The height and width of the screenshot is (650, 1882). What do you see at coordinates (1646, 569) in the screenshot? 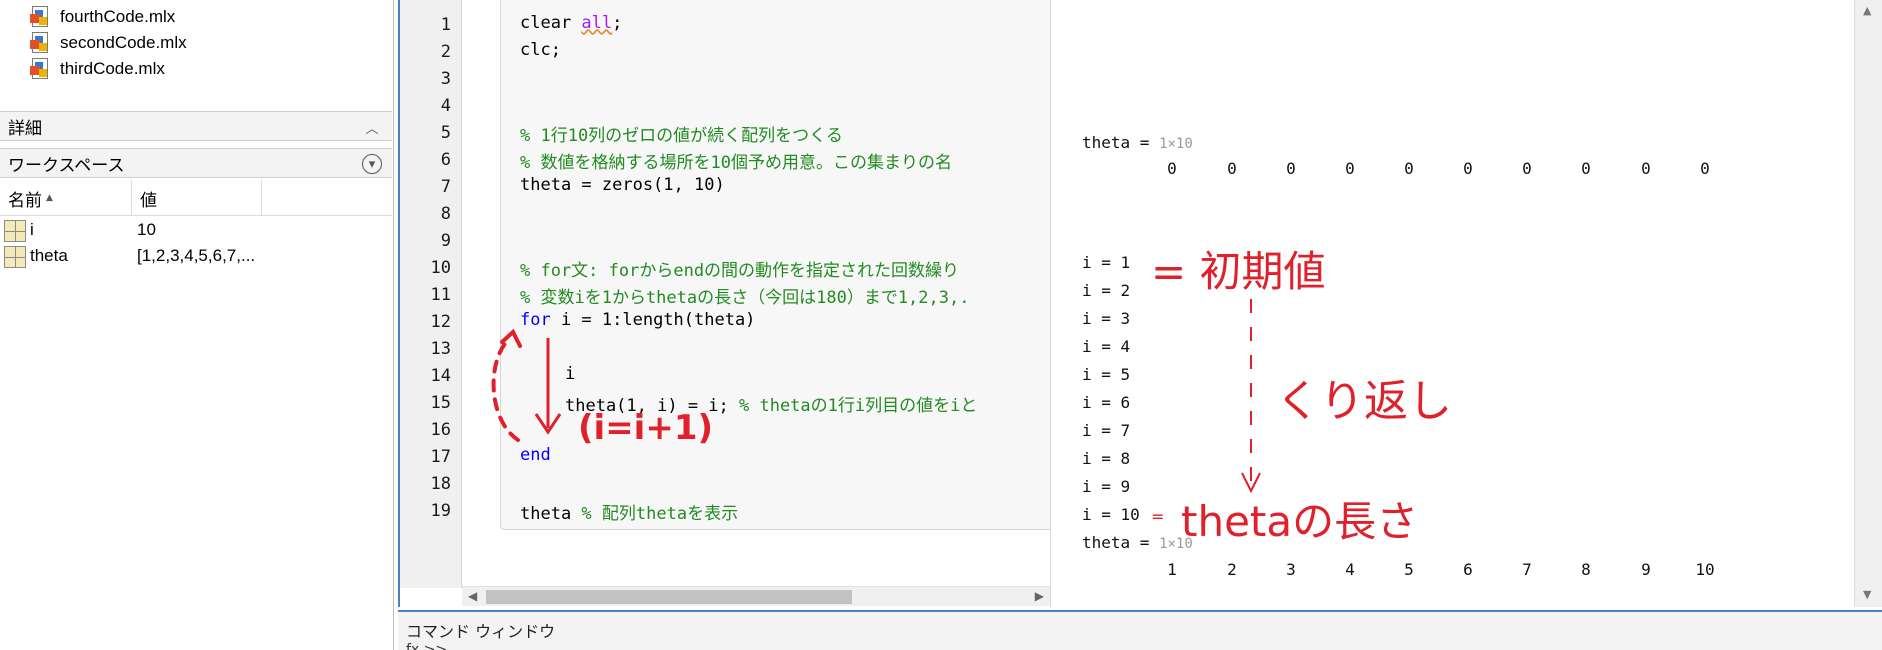
I see `theta-value: 9` at bounding box center [1646, 569].